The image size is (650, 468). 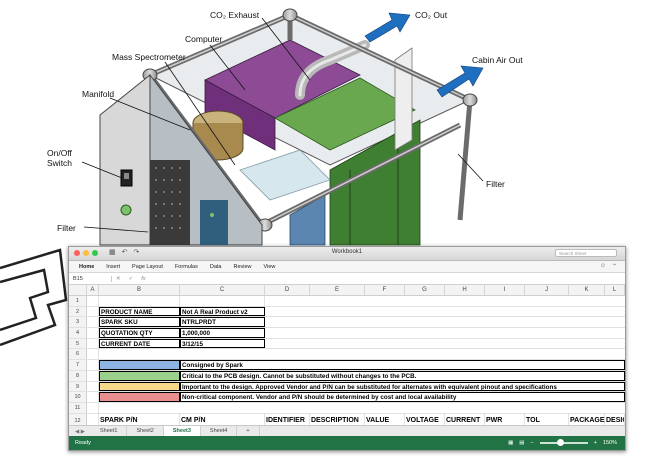 What do you see at coordinates (385, 290) in the screenshot?
I see `column-header-f: F` at bounding box center [385, 290].